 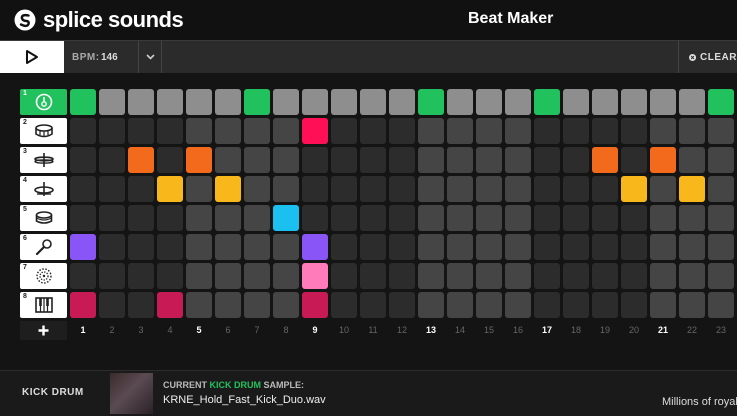 I want to click on instrument-microphone: 6, so click(x=43, y=247).